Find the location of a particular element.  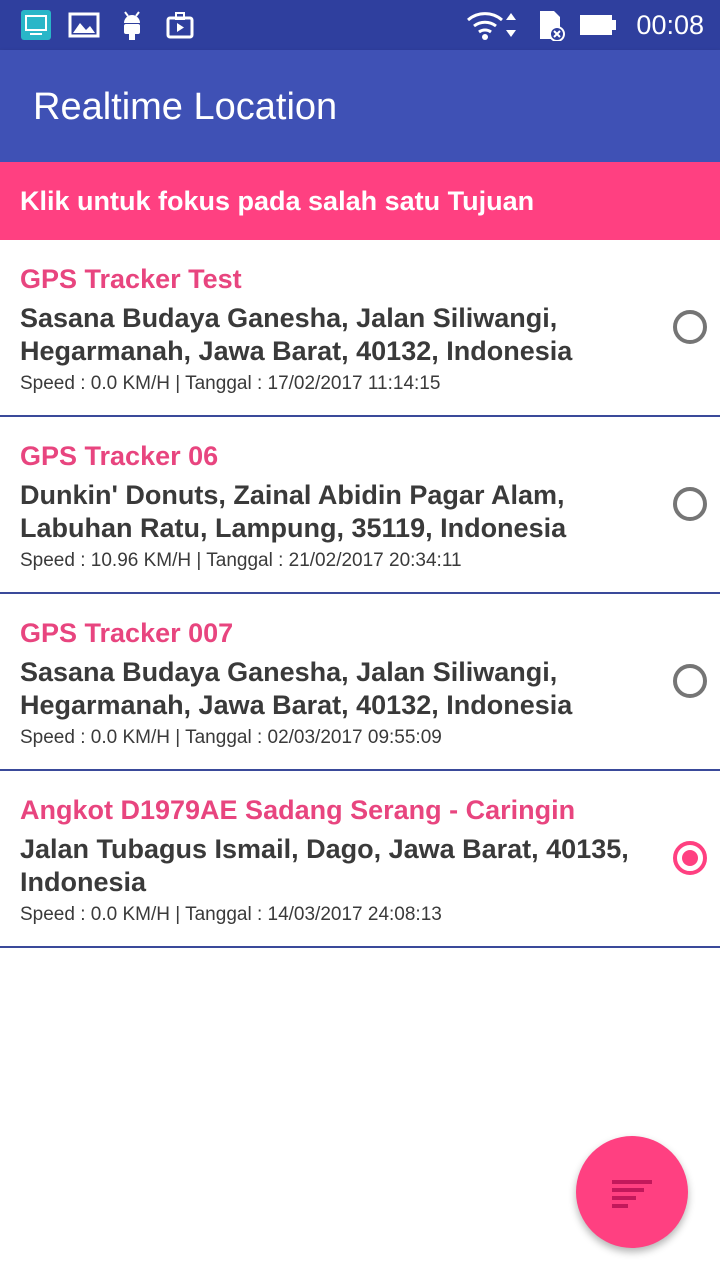

sort-fab-button is located at coordinates (632, 1192).